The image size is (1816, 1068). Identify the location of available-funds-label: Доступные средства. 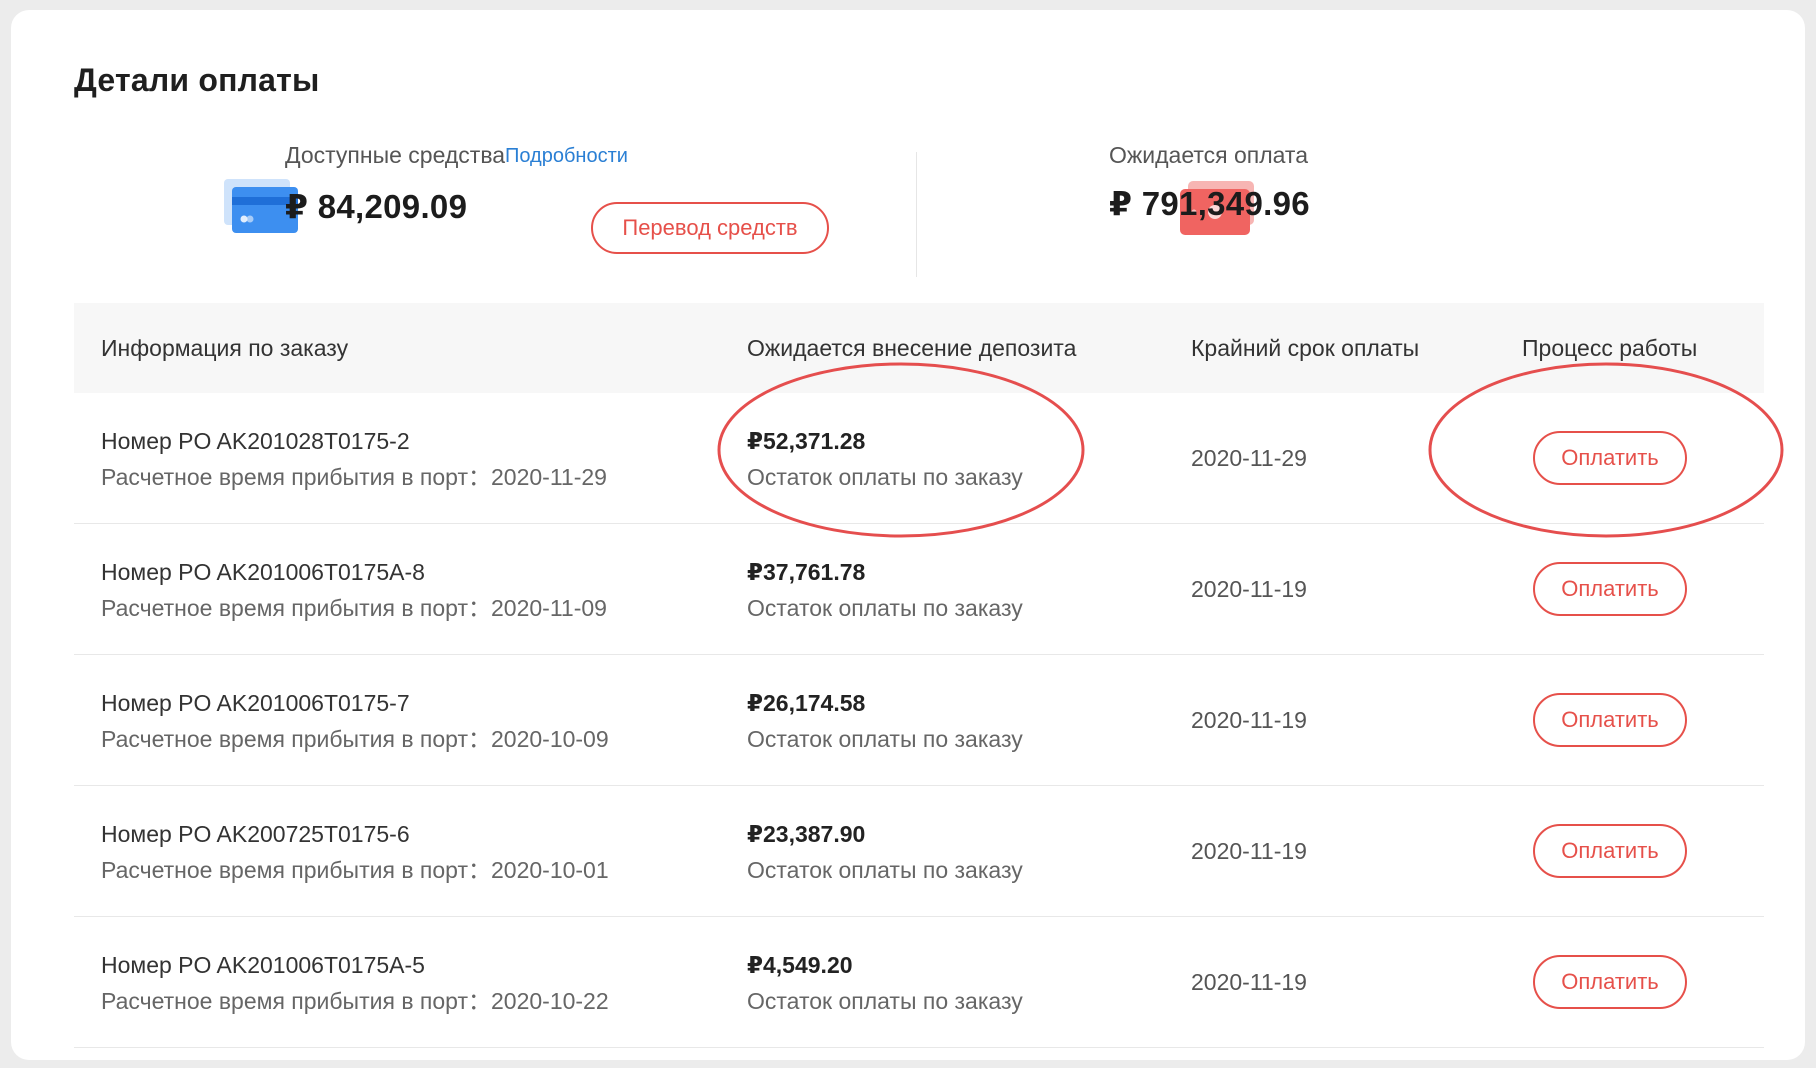
(395, 155).